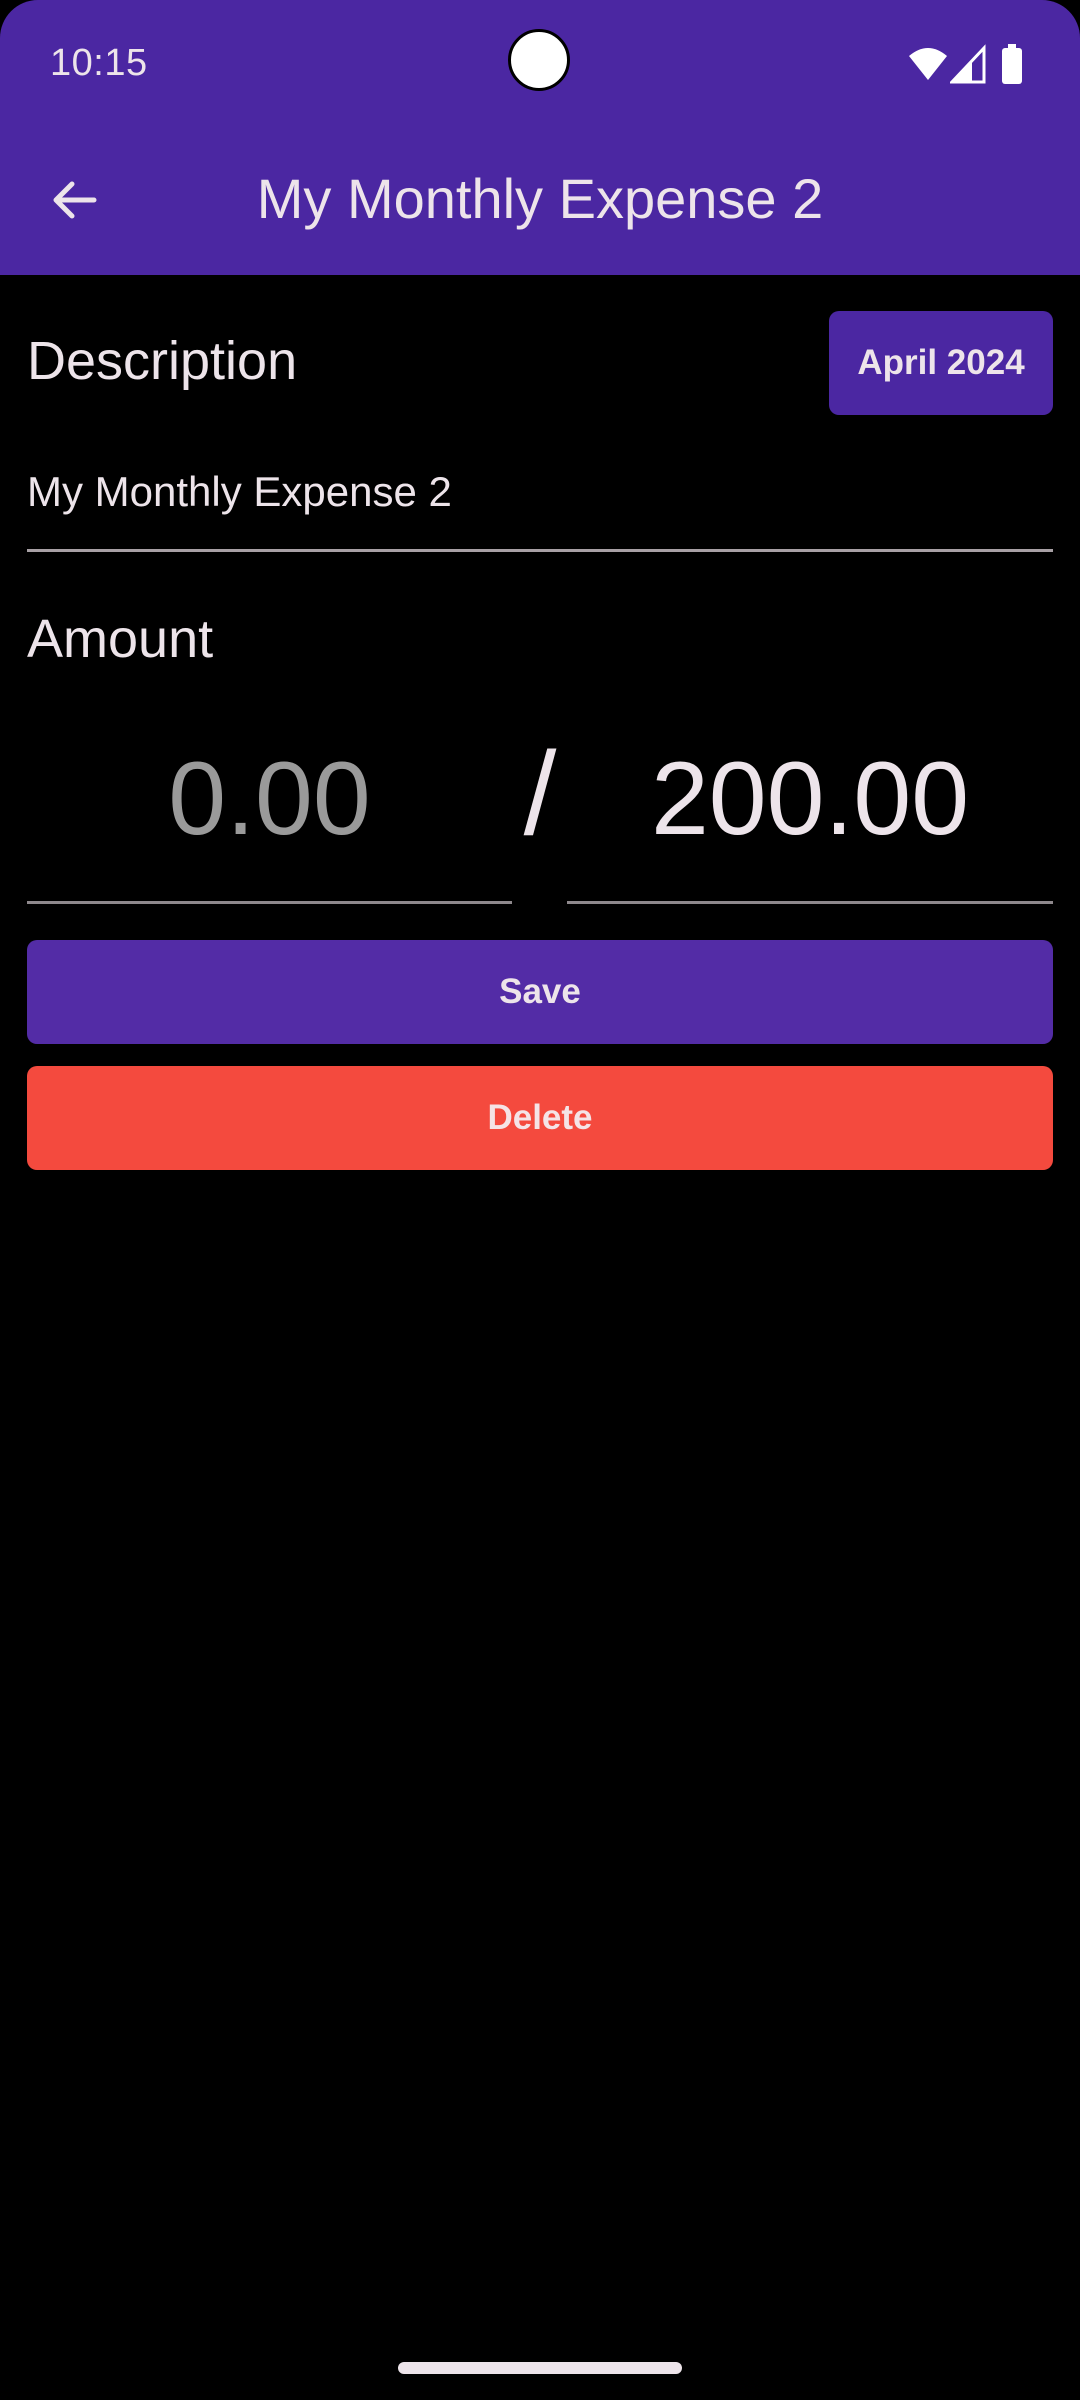 This screenshot has height=2400, width=1080. I want to click on top-app-bar: 10:15 My Monthly Expense 2, so click(540, 137).